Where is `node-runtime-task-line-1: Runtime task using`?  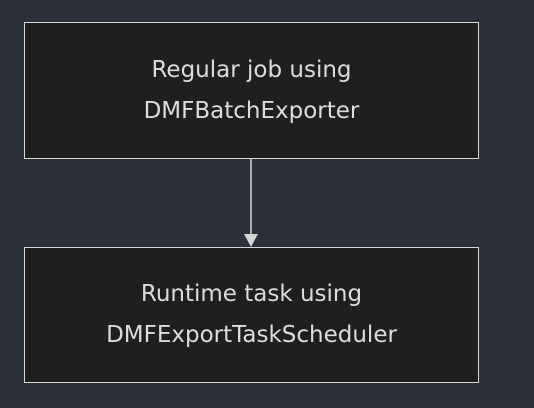
node-runtime-task-line-1: Runtime task using is located at coordinates (251, 294).